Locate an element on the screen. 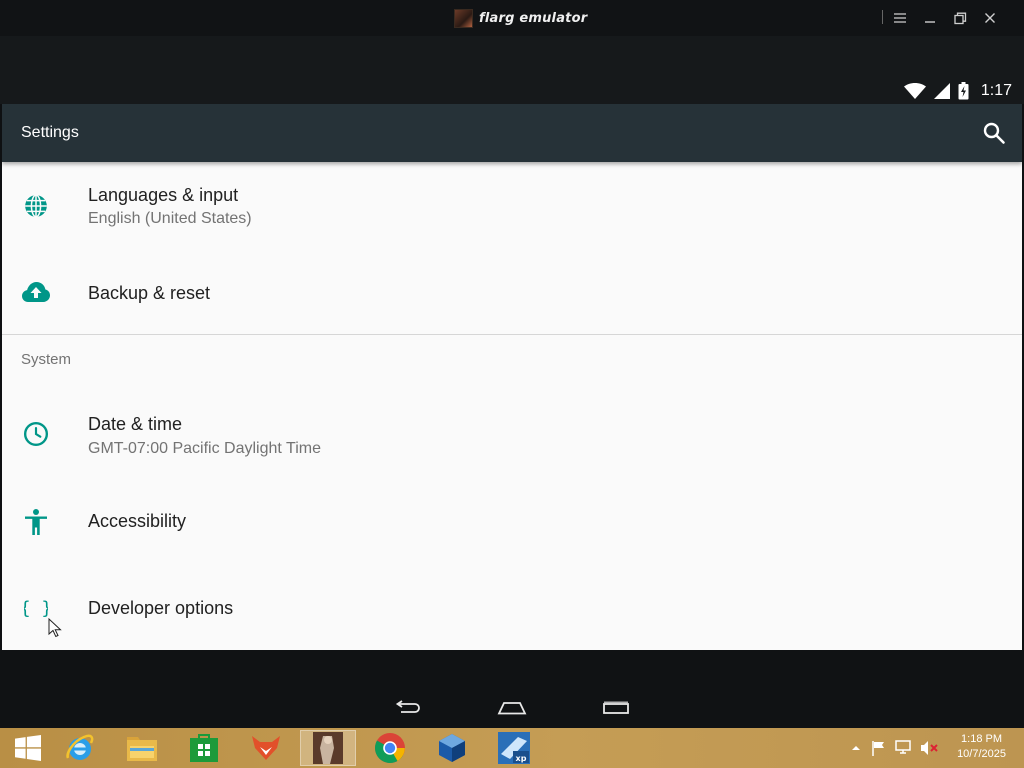 The width and height of the screenshot is (1024, 768). status-clock: 1:17 is located at coordinates (996, 90).